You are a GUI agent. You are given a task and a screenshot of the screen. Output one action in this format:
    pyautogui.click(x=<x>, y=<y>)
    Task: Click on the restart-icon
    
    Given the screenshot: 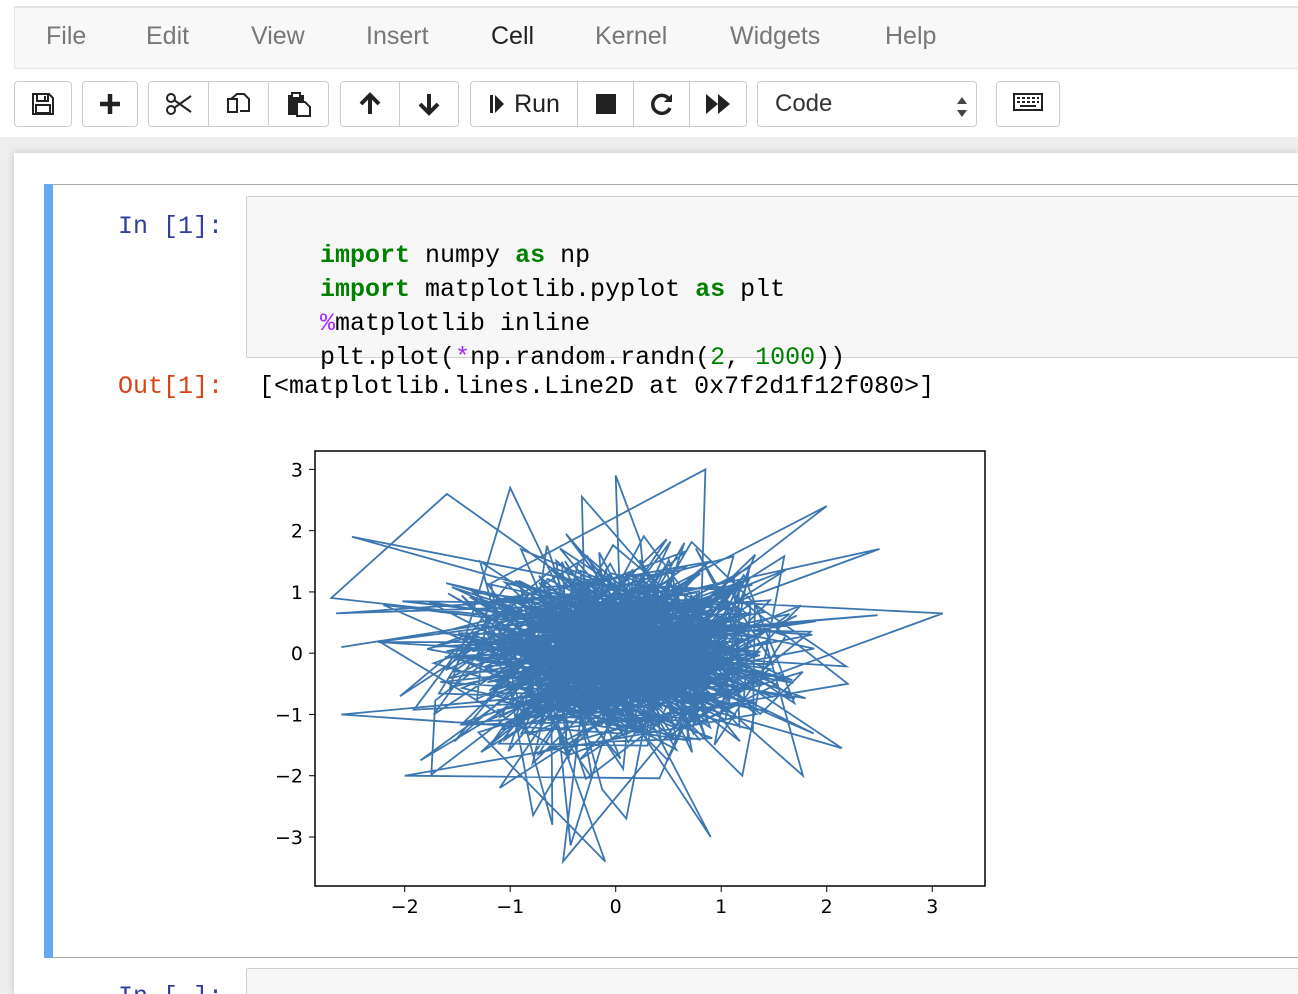 What is the action you would take?
    pyautogui.click(x=662, y=104)
    